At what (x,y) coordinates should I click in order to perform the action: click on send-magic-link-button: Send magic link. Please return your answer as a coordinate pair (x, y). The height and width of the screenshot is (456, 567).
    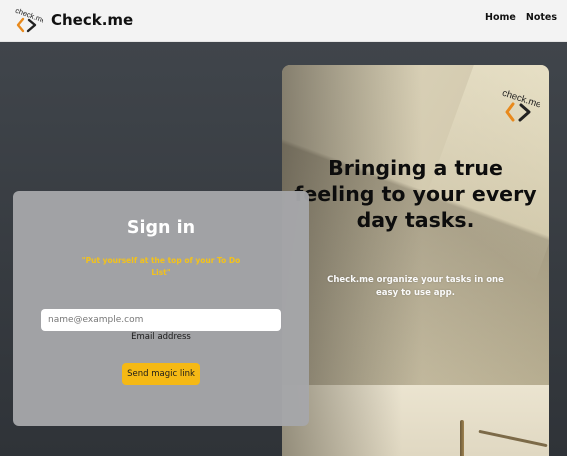
    Looking at the image, I should click on (161, 374).